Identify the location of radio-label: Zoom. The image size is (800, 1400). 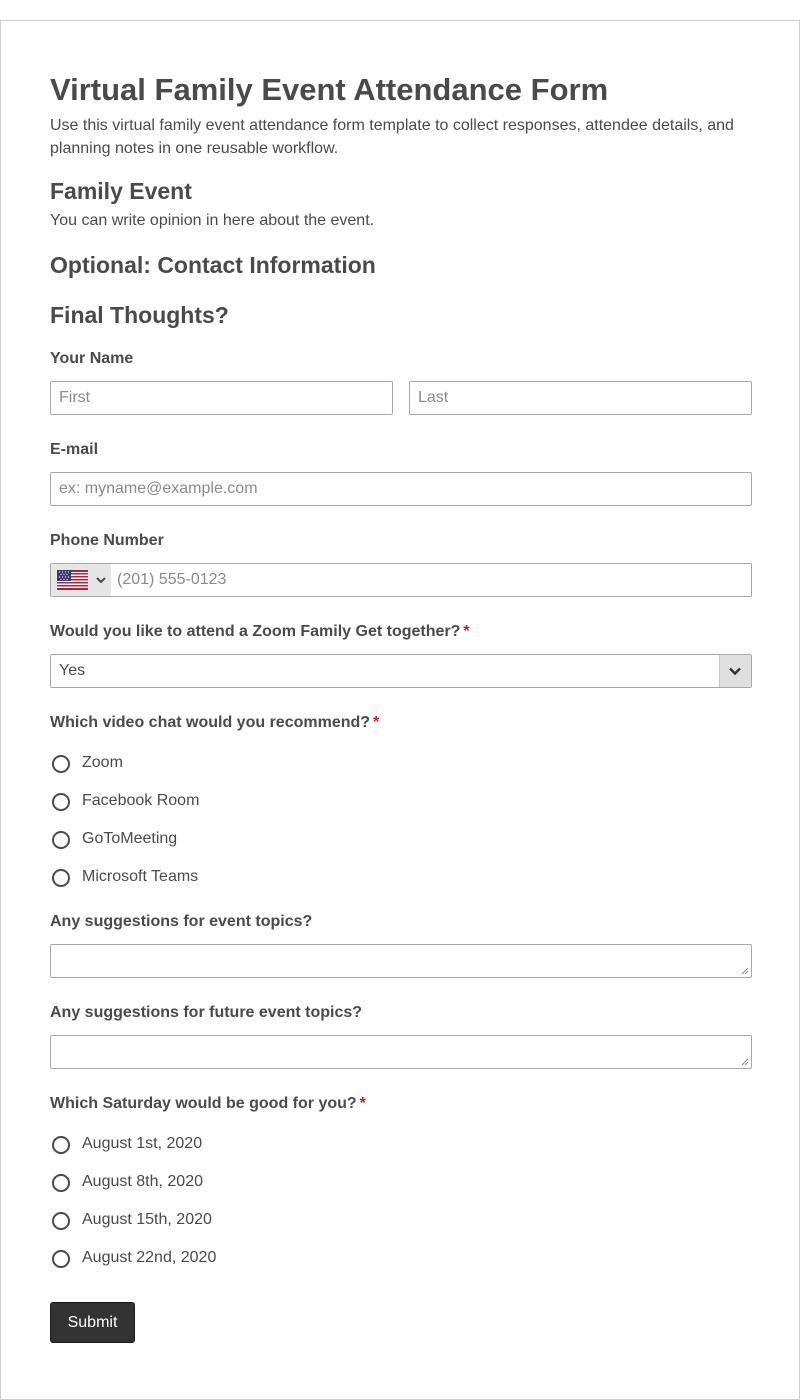
(102, 762).